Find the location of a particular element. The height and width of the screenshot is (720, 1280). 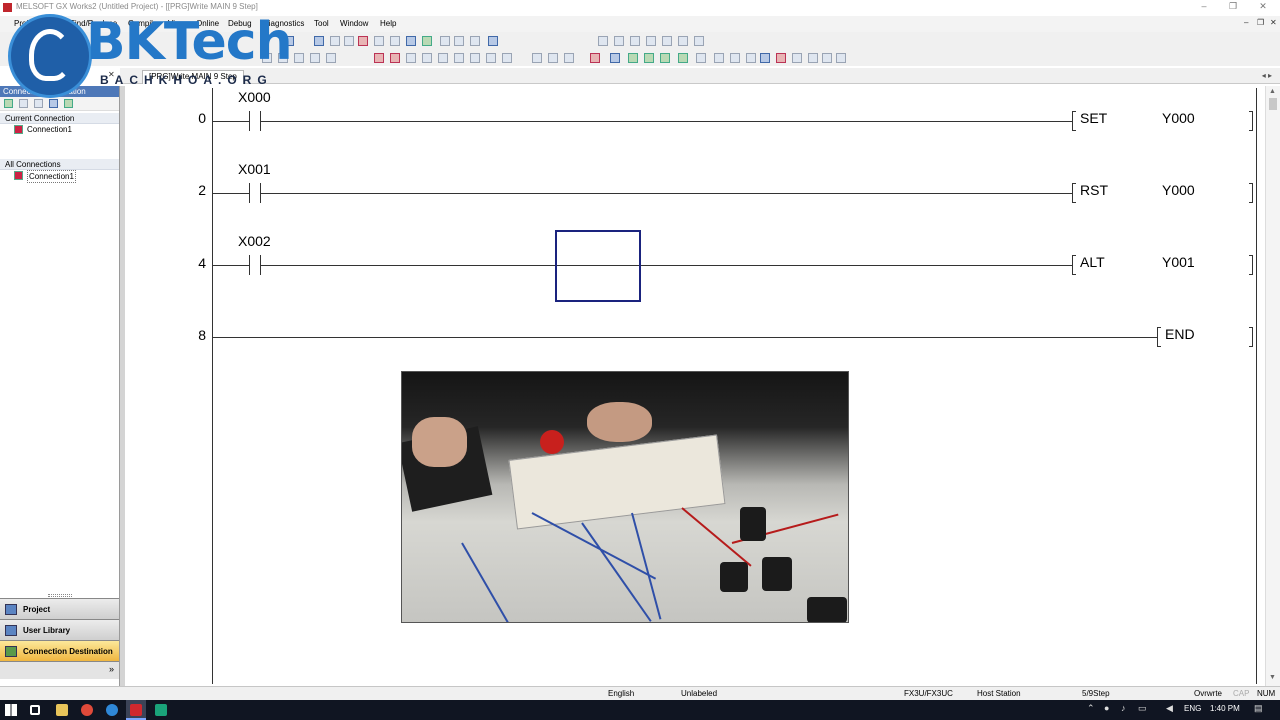

gx-works-icon is located at coordinates (136, 710).